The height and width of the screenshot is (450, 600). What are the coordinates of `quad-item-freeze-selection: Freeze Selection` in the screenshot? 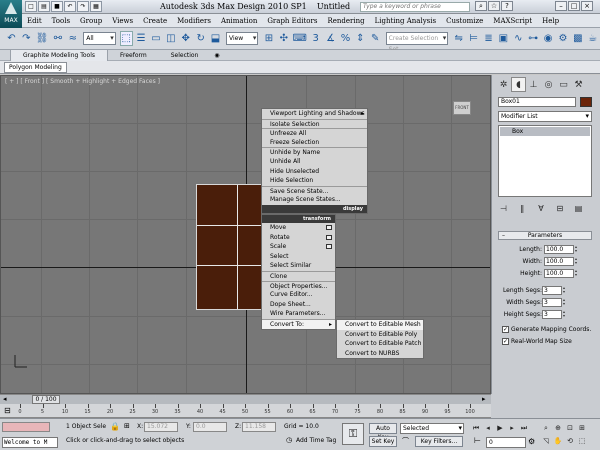 It's located at (314, 143).